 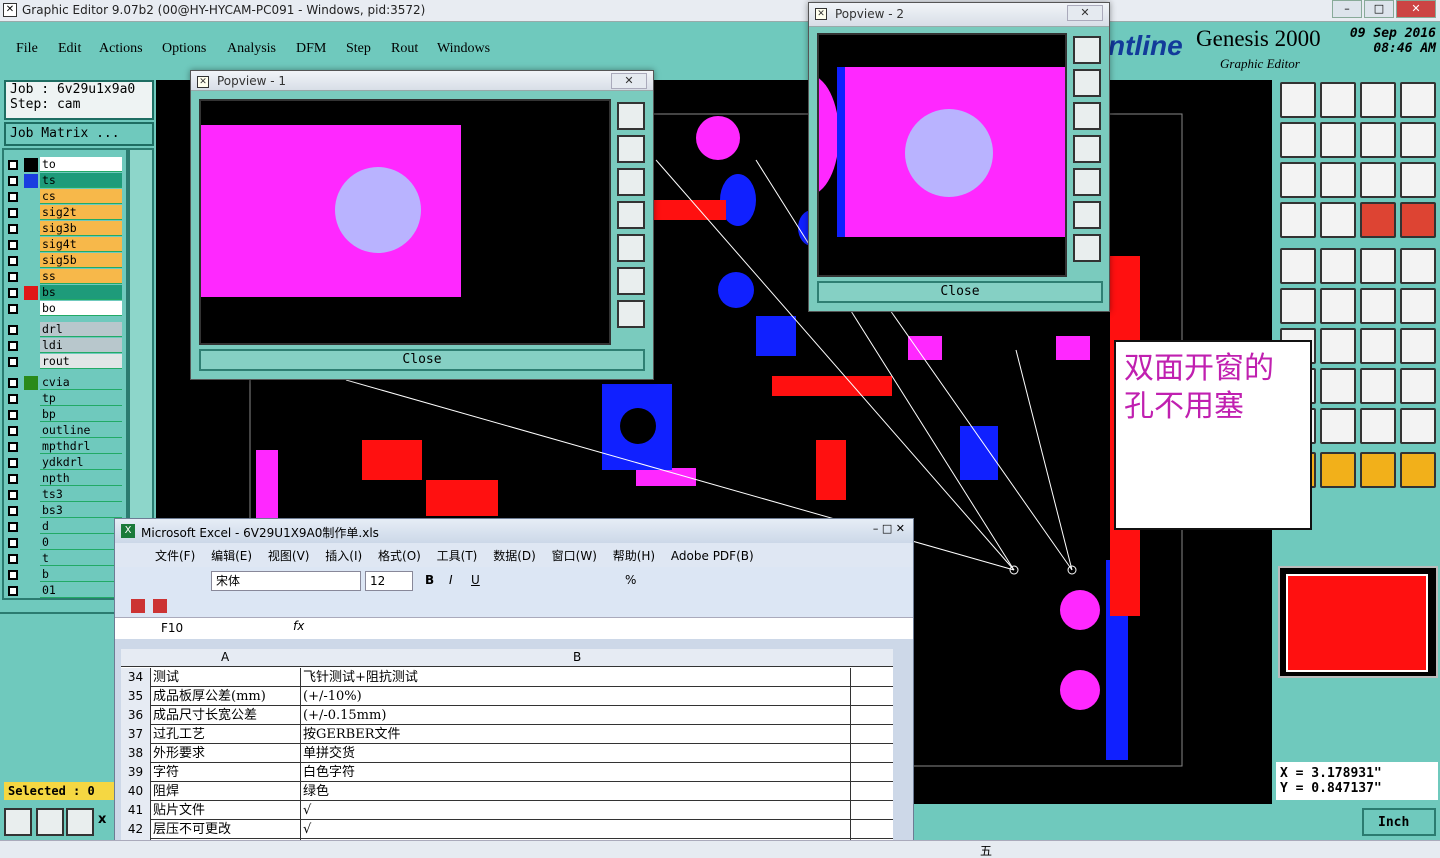 I want to click on layer-name: npth, so click(x=81, y=478).